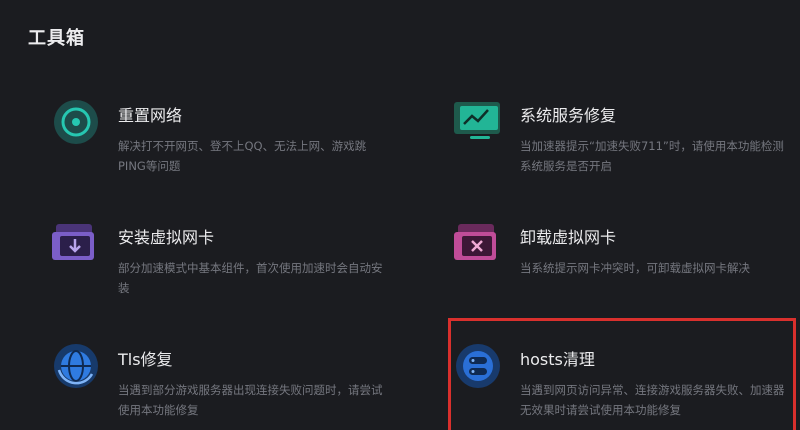  Describe the element at coordinates (568, 237) in the screenshot. I see `tool-name: 卸载虚拟网卡` at that location.